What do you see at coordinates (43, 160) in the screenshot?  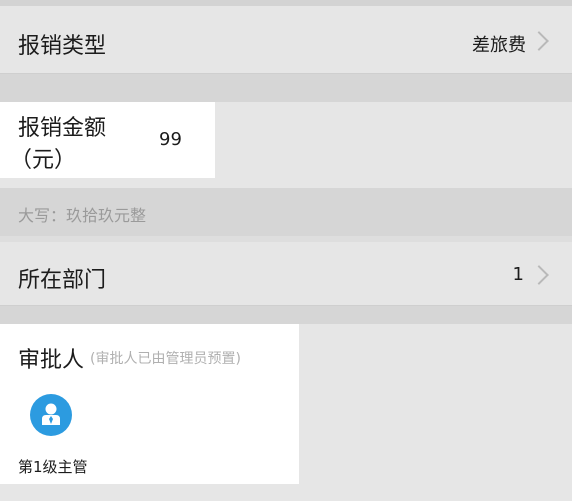 I see `amount-label-line2: （元）` at bounding box center [43, 160].